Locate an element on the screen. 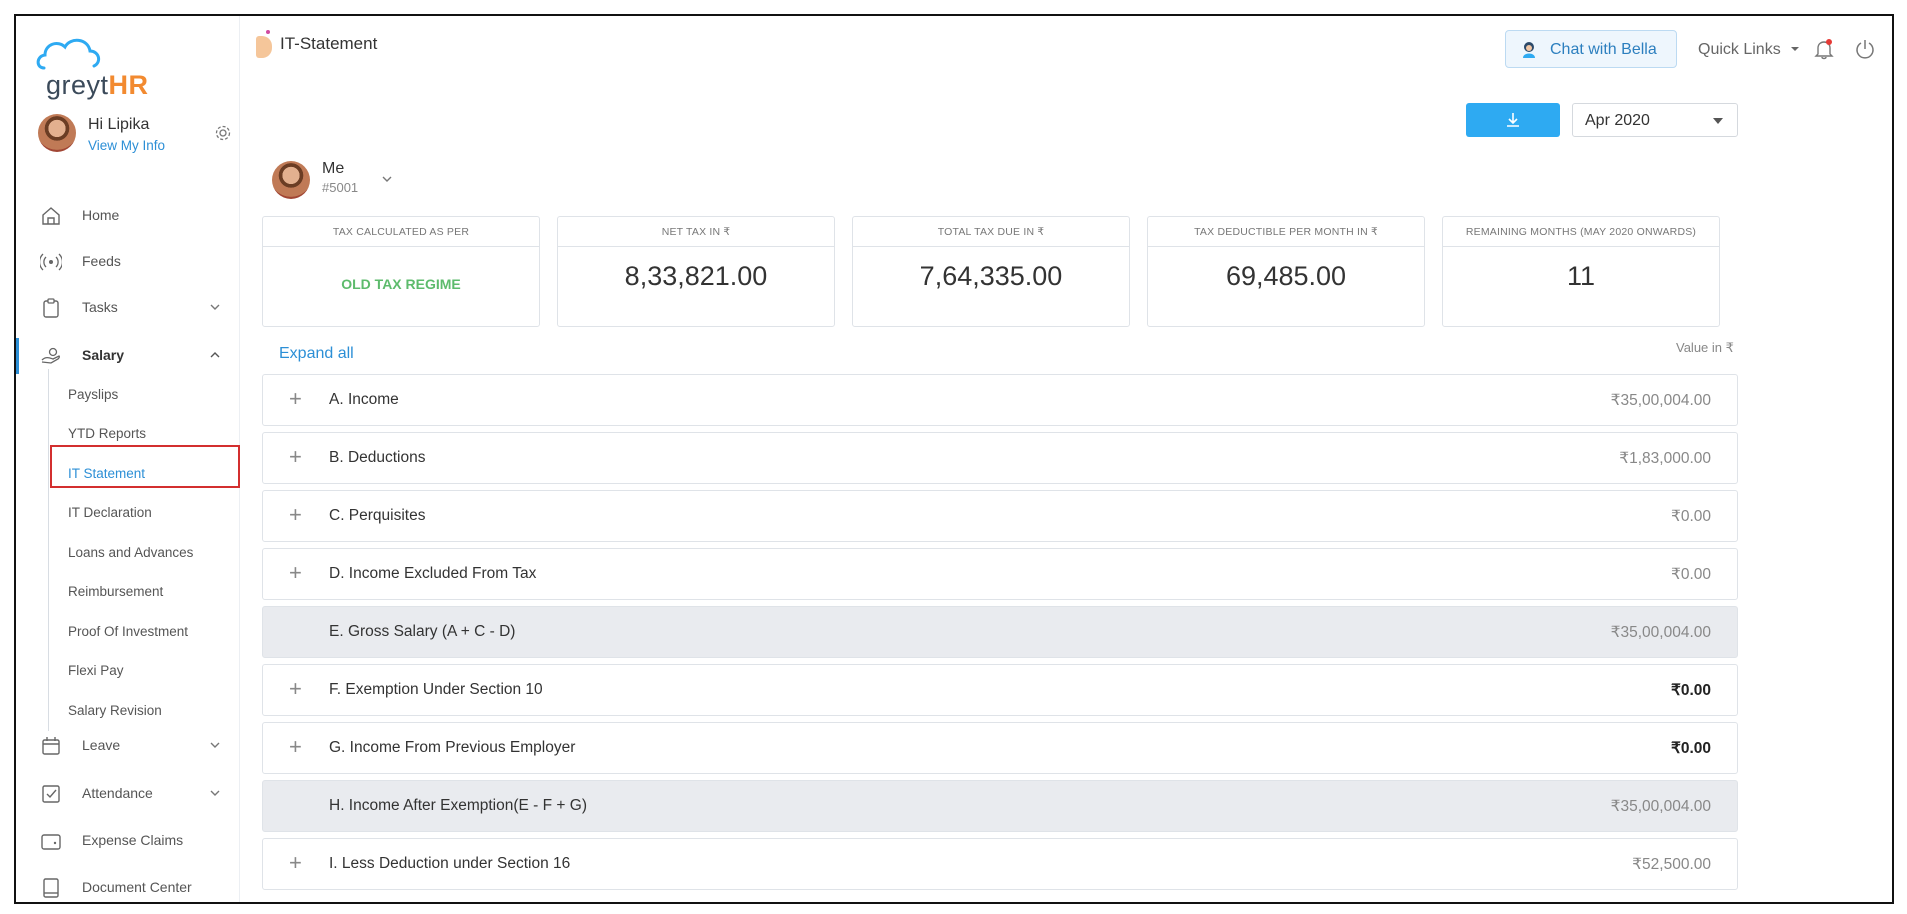 The width and height of the screenshot is (1907, 914). chat-label: Chat with Bella is located at coordinates (1603, 49).